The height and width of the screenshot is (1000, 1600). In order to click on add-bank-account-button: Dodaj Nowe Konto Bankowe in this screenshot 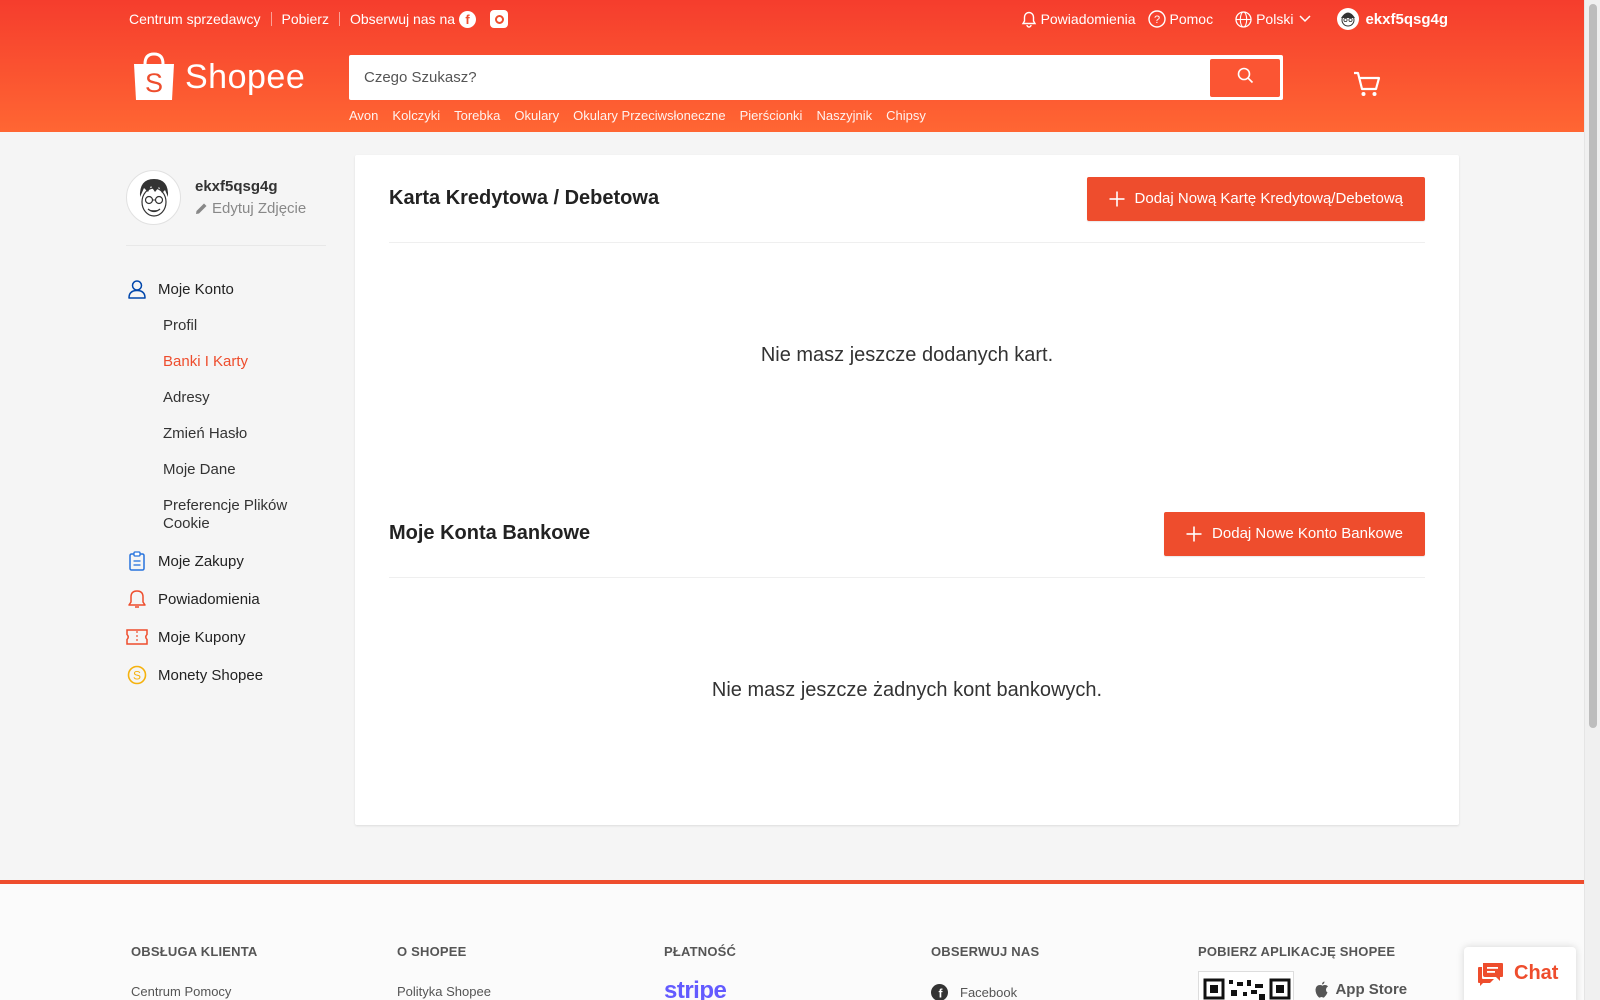, I will do `click(1294, 533)`.